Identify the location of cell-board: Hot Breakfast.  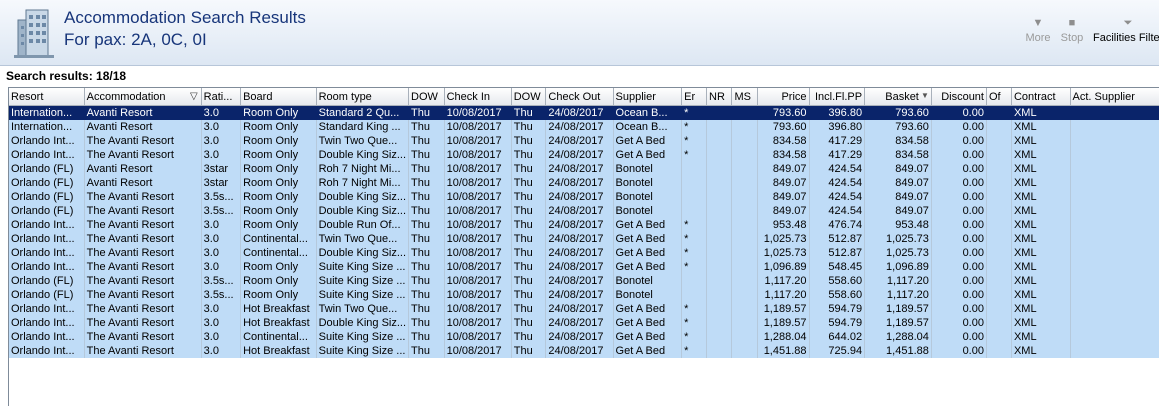
(278, 323).